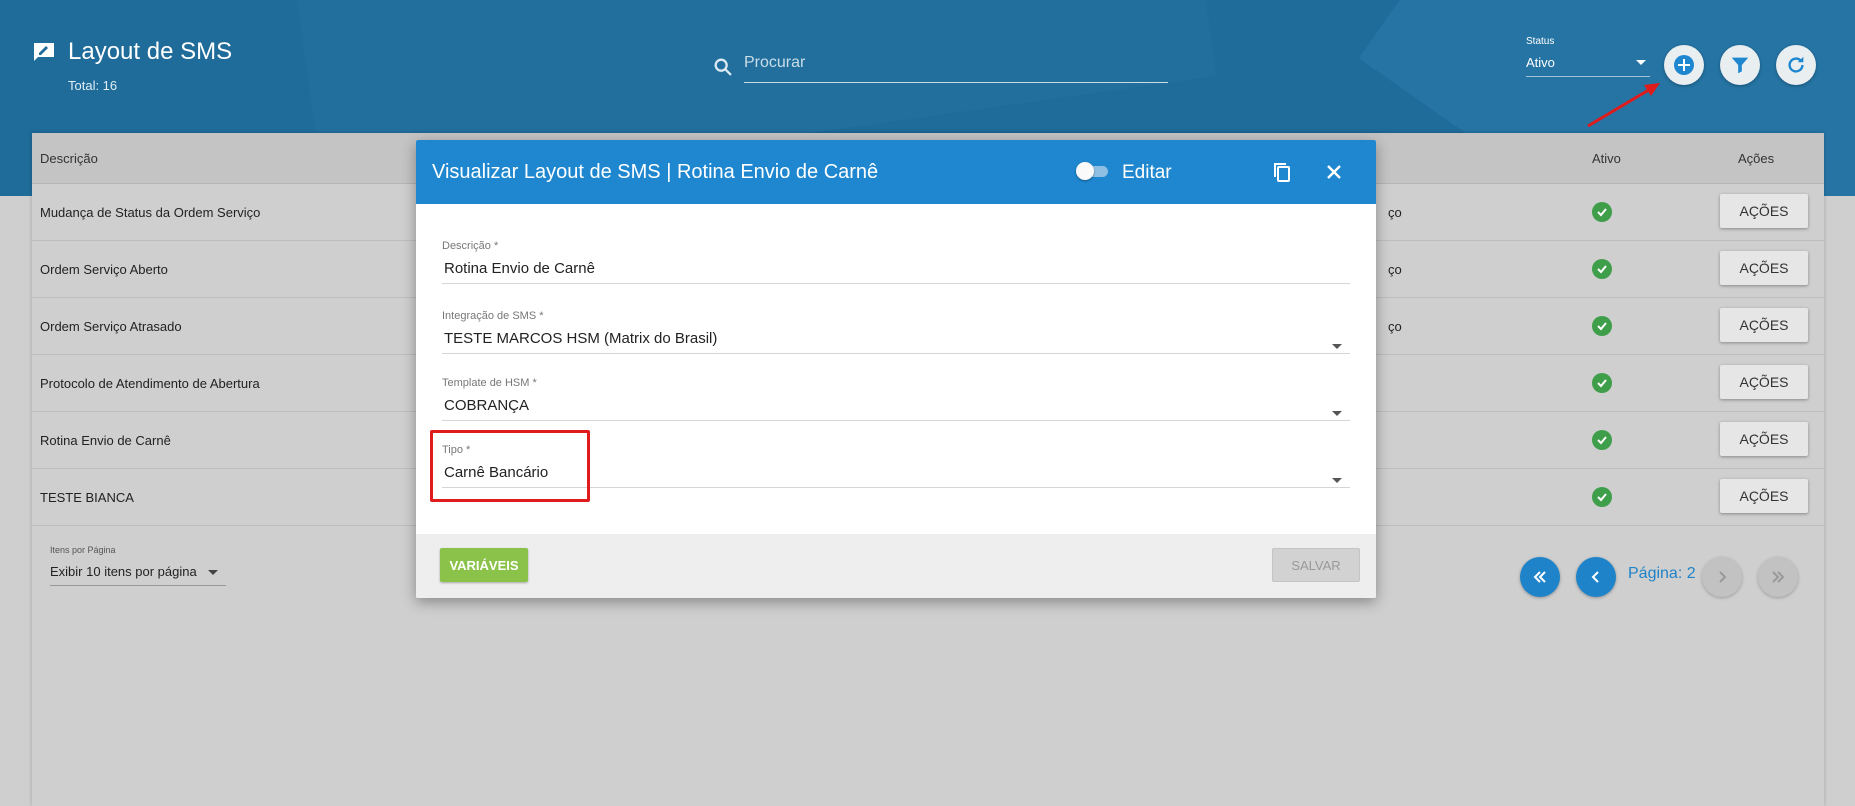  I want to click on refresh-icon, so click(1796, 64).